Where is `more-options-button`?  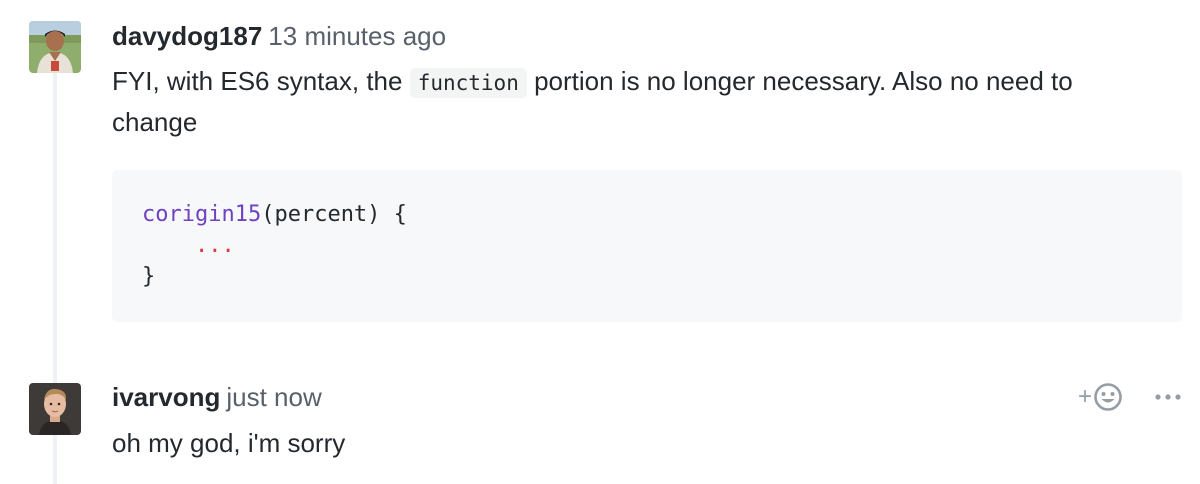
more-options-button is located at coordinates (1168, 397).